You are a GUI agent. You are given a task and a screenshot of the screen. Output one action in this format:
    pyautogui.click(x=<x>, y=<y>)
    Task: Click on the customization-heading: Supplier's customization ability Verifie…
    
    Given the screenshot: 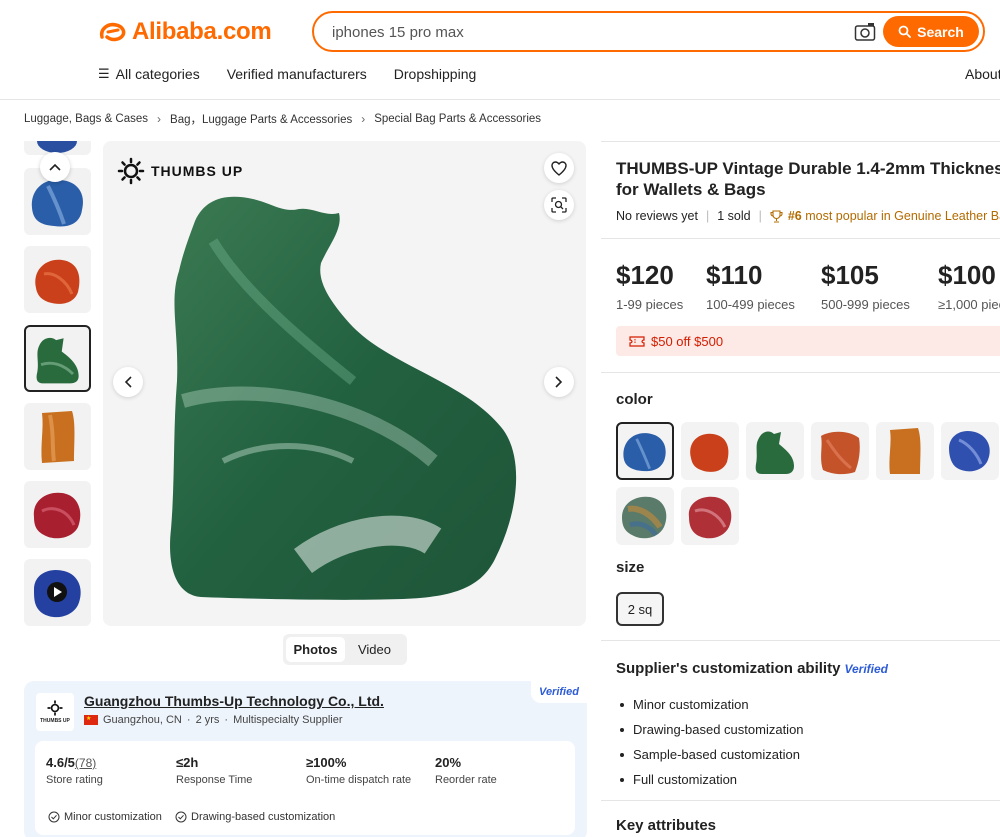 What is the action you would take?
    pyautogui.click(x=752, y=668)
    